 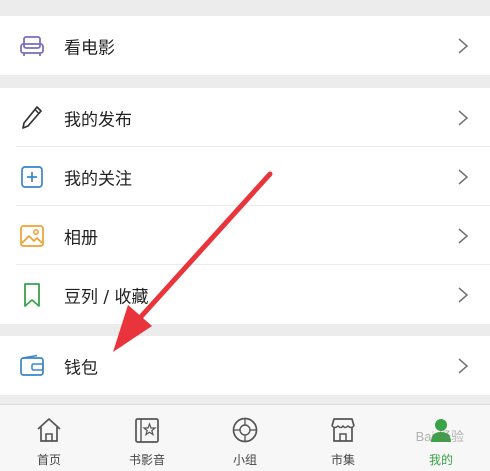 What do you see at coordinates (245, 430) in the screenshot?
I see `group-icon` at bounding box center [245, 430].